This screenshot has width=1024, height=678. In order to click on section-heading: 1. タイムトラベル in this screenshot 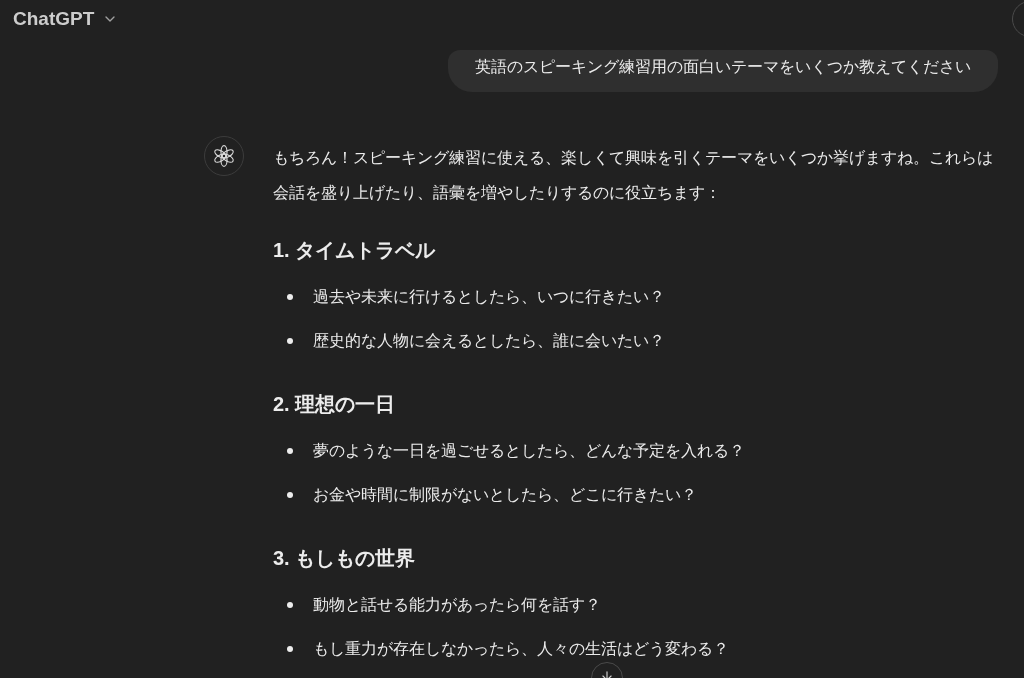, I will do `click(355, 250)`.